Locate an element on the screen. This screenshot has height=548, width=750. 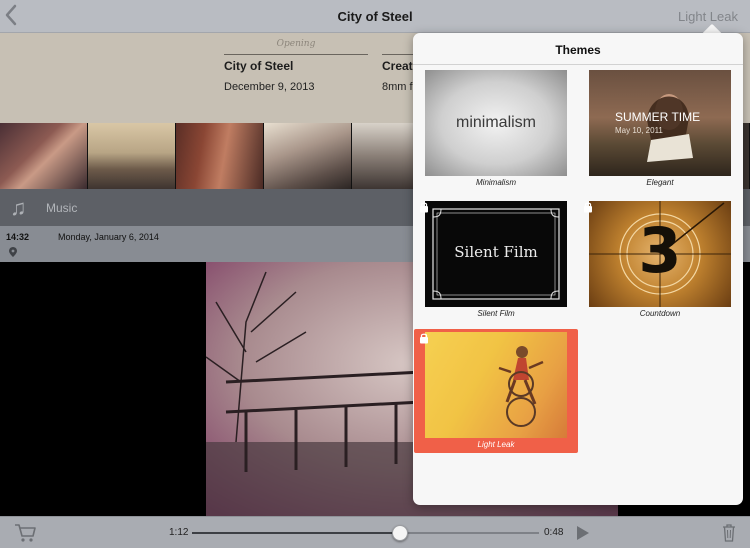
theme-thumb-text: 3 is located at coordinates (660, 250).